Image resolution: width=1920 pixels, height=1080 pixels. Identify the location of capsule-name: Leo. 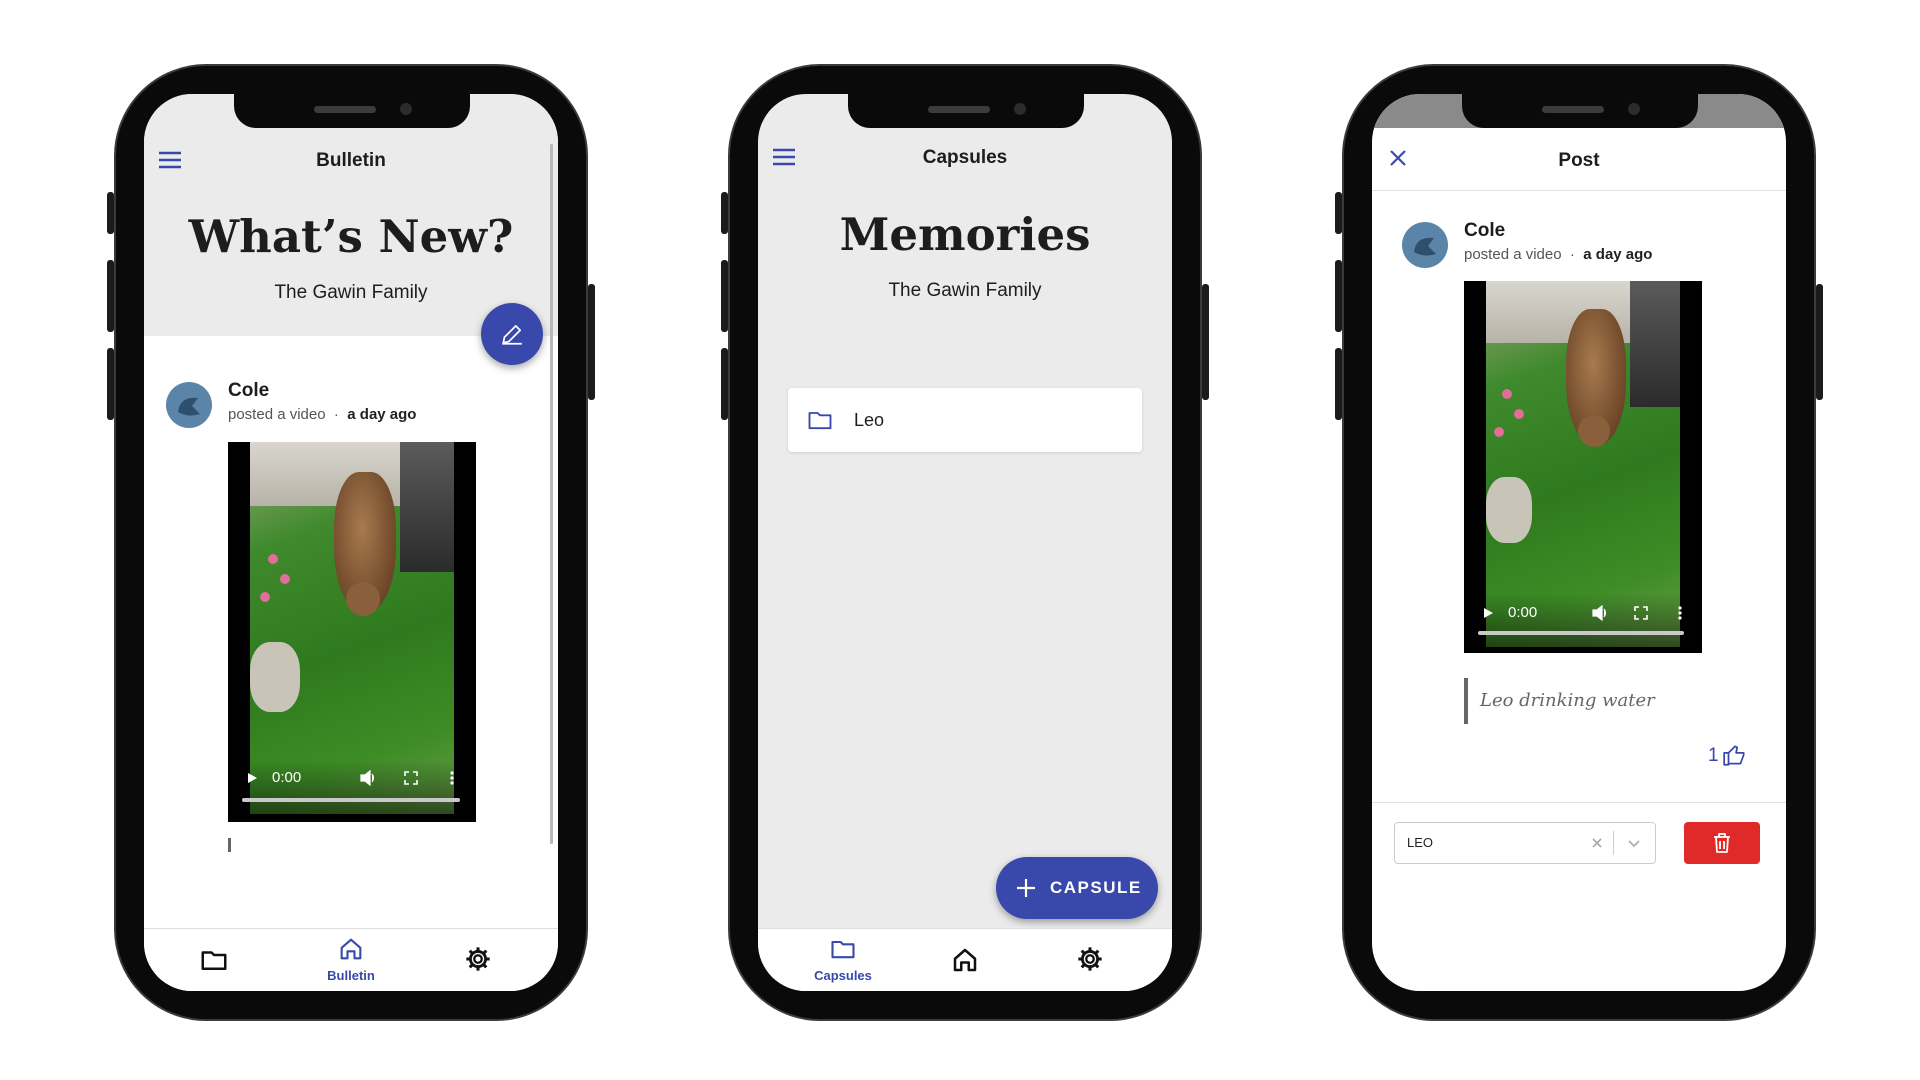
(869, 420).